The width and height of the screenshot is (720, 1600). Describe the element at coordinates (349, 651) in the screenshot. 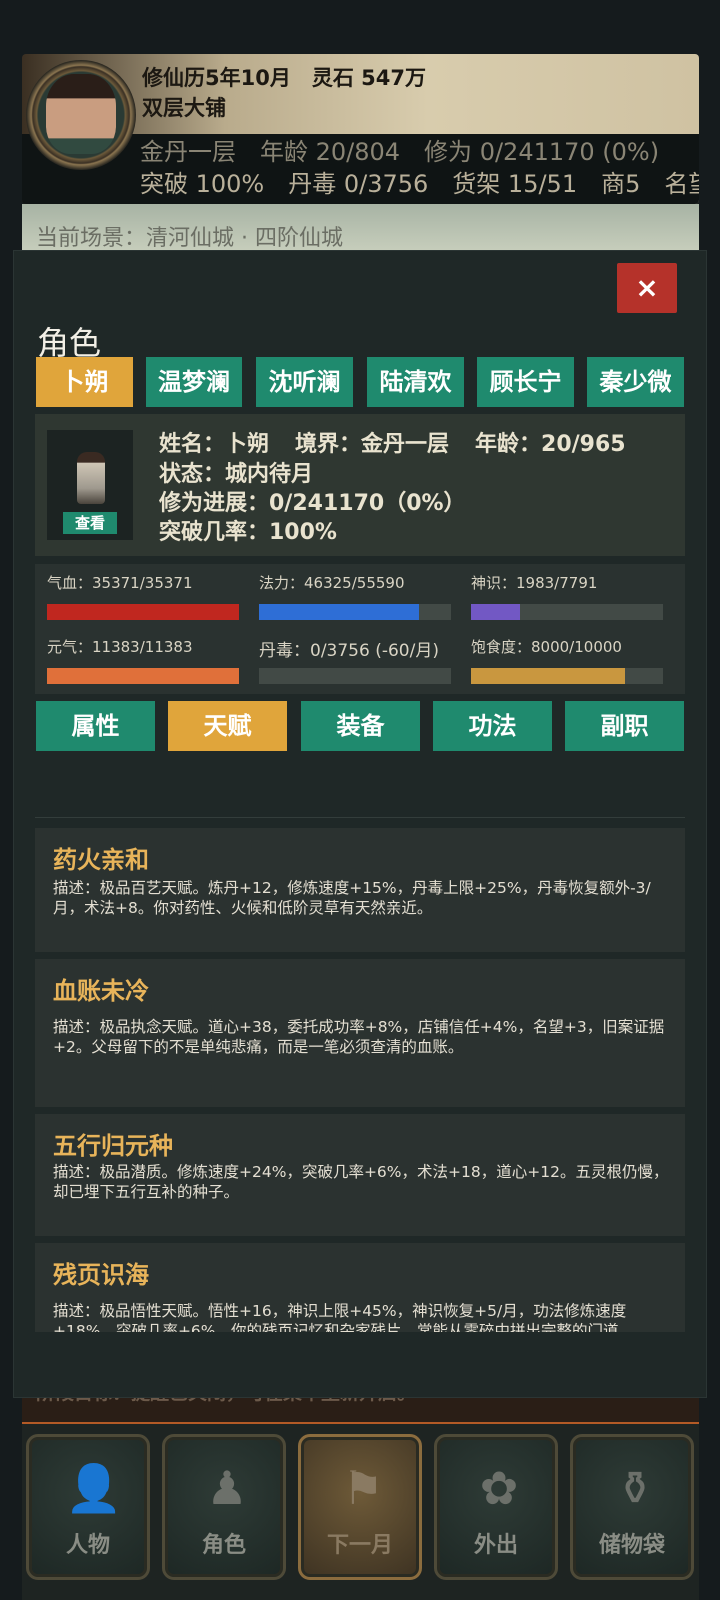

I see `stat-label: 丹毒：0/3756 (-60/月)` at that location.